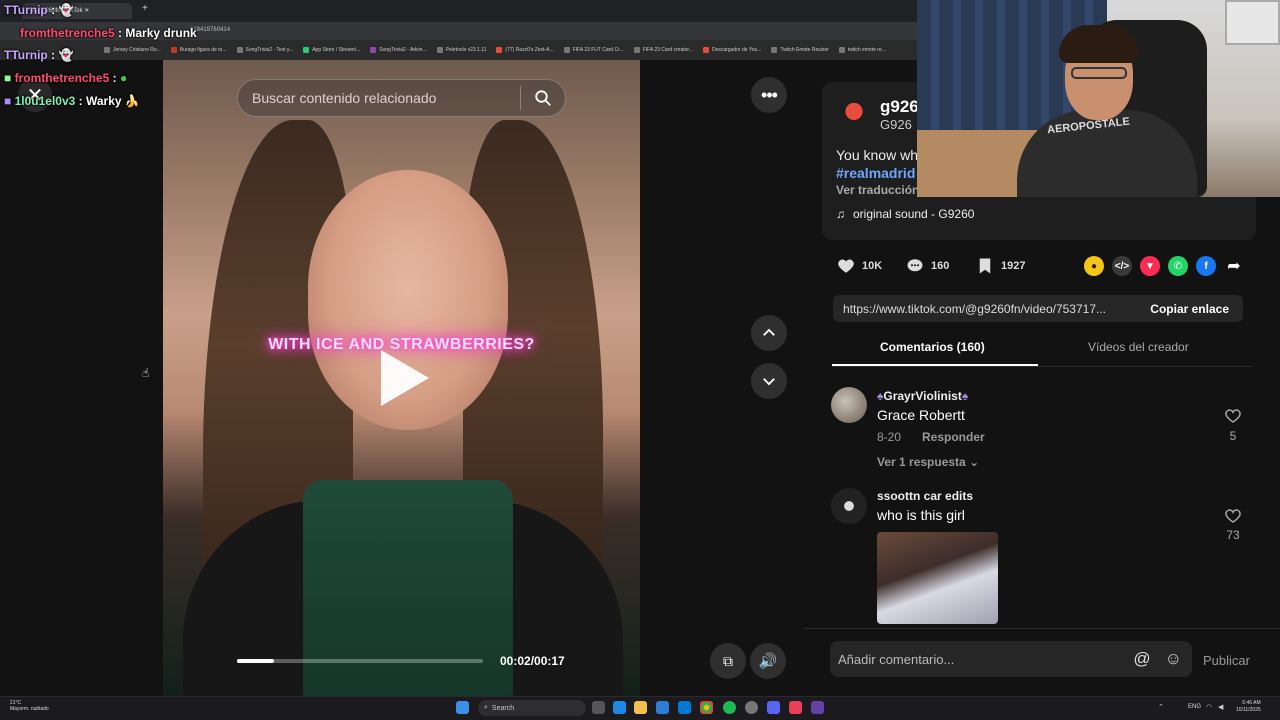 The height and width of the screenshot is (720, 1280). I want to click on more-share-button: ➦, so click(1234, 266).